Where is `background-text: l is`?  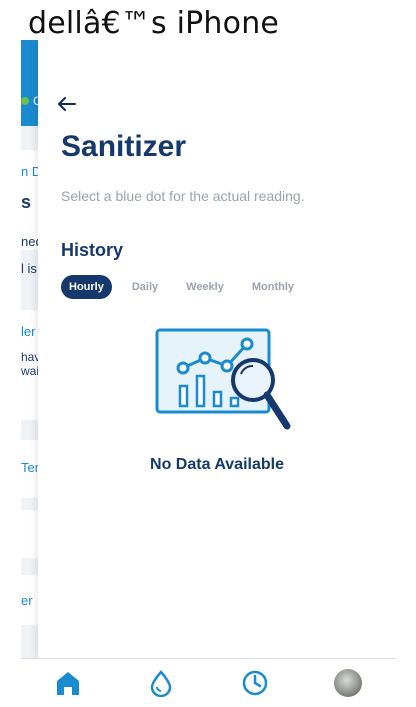
background-text: l is is located at coordinates (29, 268).